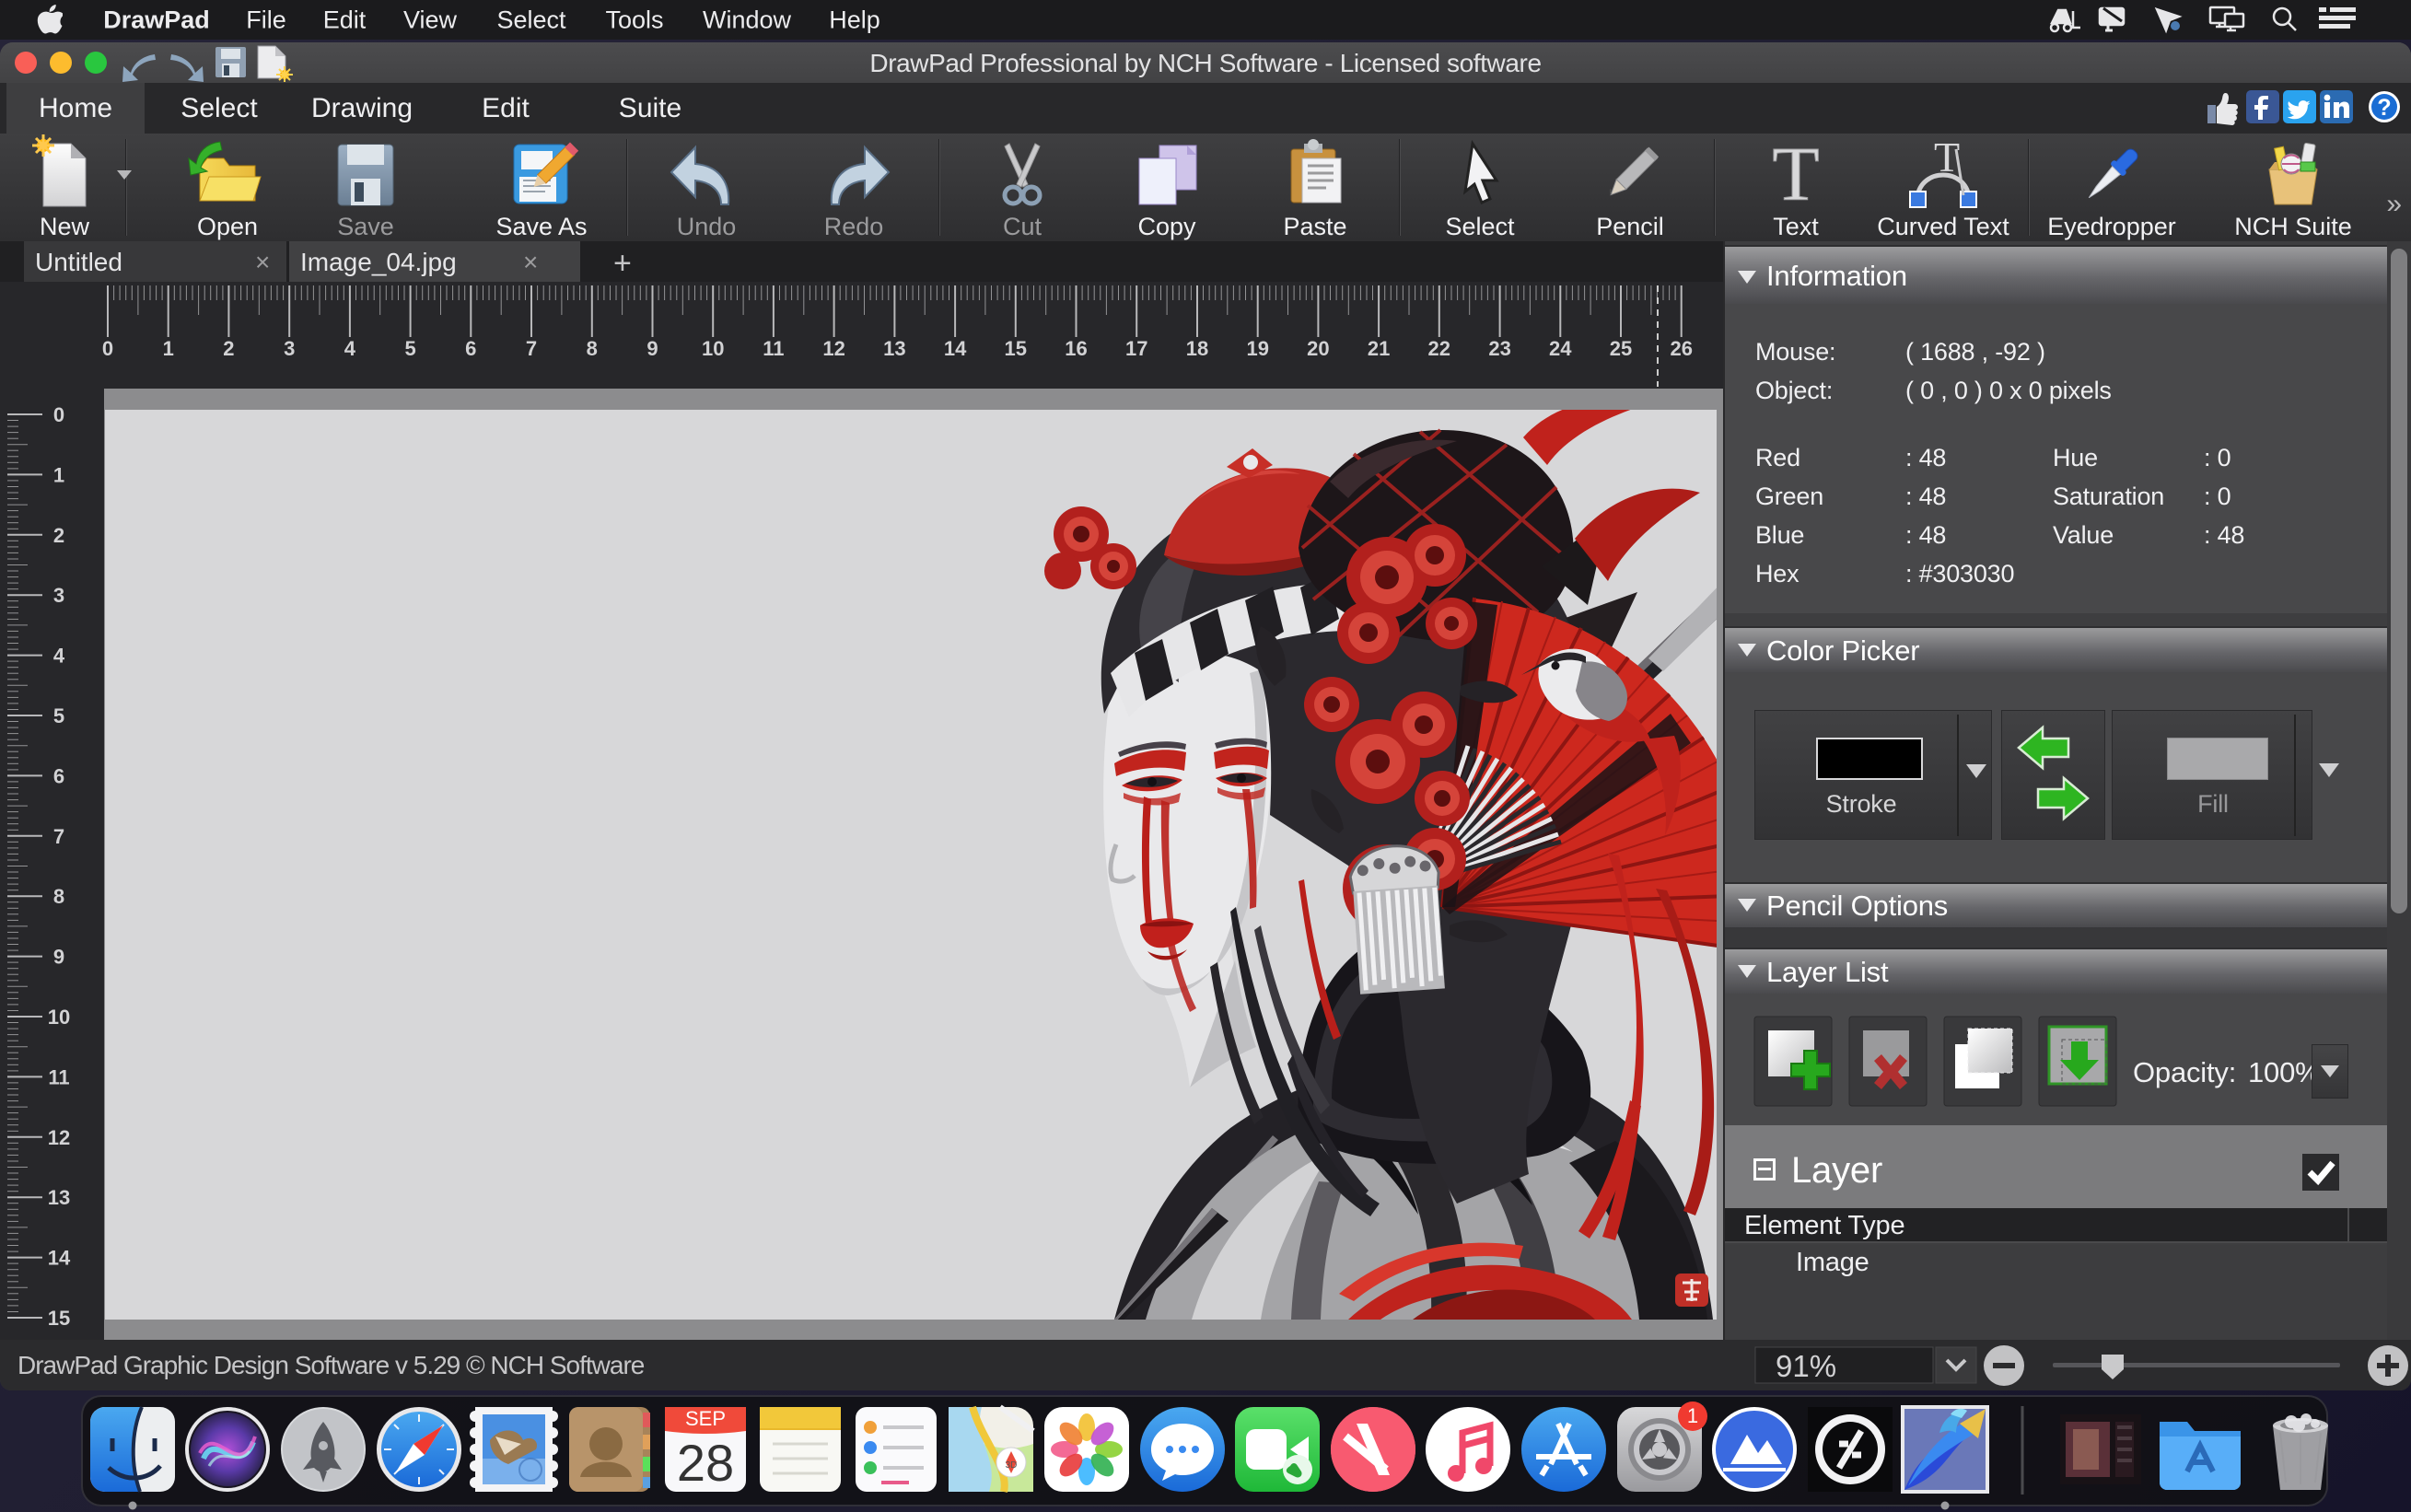 This screenshot has height=1512, width=2411. I want to click on svg-text: 17, so click(1136, 348).